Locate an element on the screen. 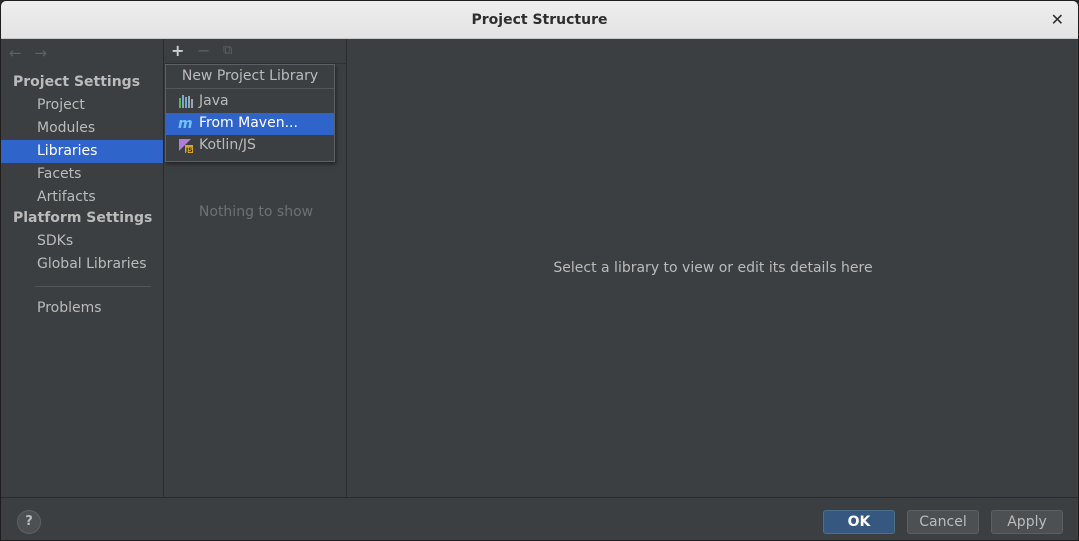 The height and width of the screenshot is (541, 1079). kotlin-js-icon: JS is located at coordinates (186, 146).